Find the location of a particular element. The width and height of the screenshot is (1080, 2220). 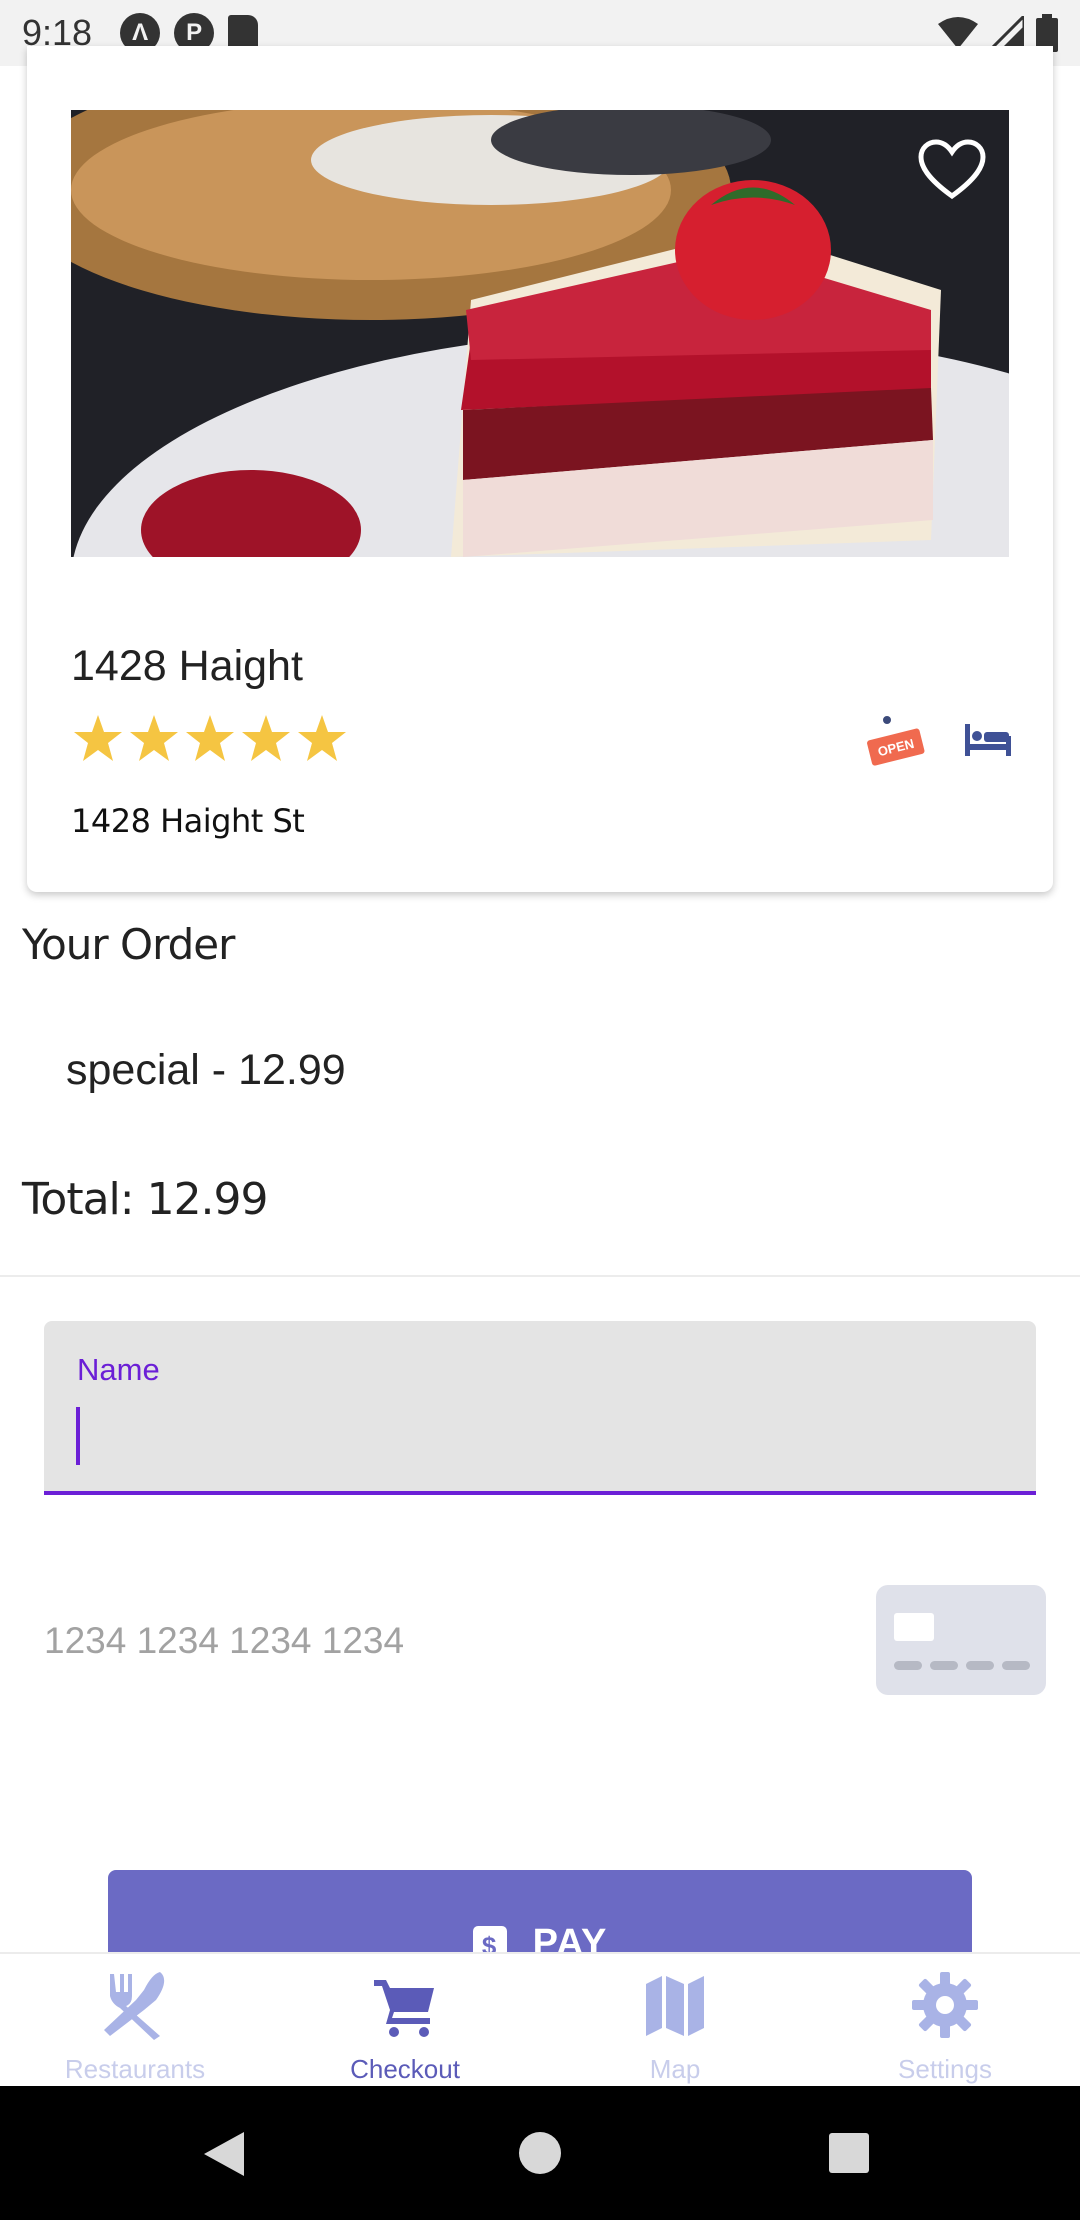

recents-icon is located at coordinates (849, 2153).